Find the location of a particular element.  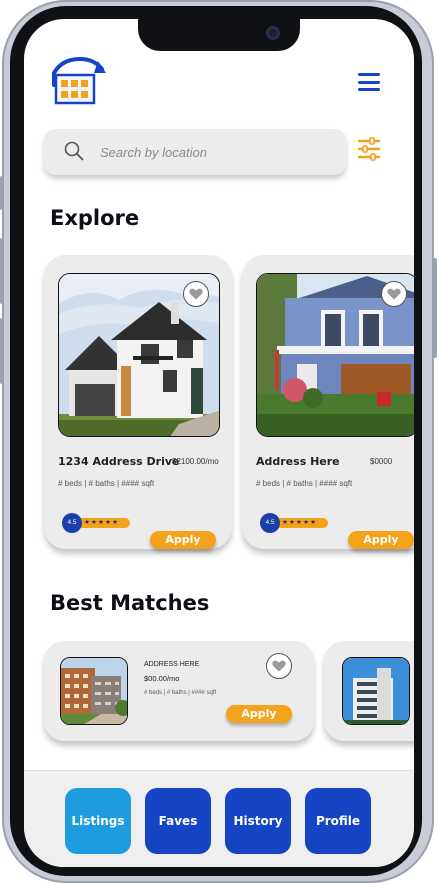

best-matches-title: Best Matches is located at coordinates (130, 603).